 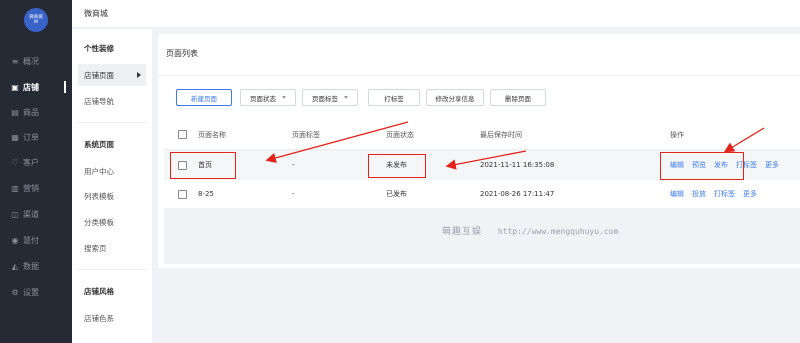 What do you see at coordinates (31, 266) in the screenshot?
I see `sidebar-item-label: 数据` at bounding box center [31, 266].